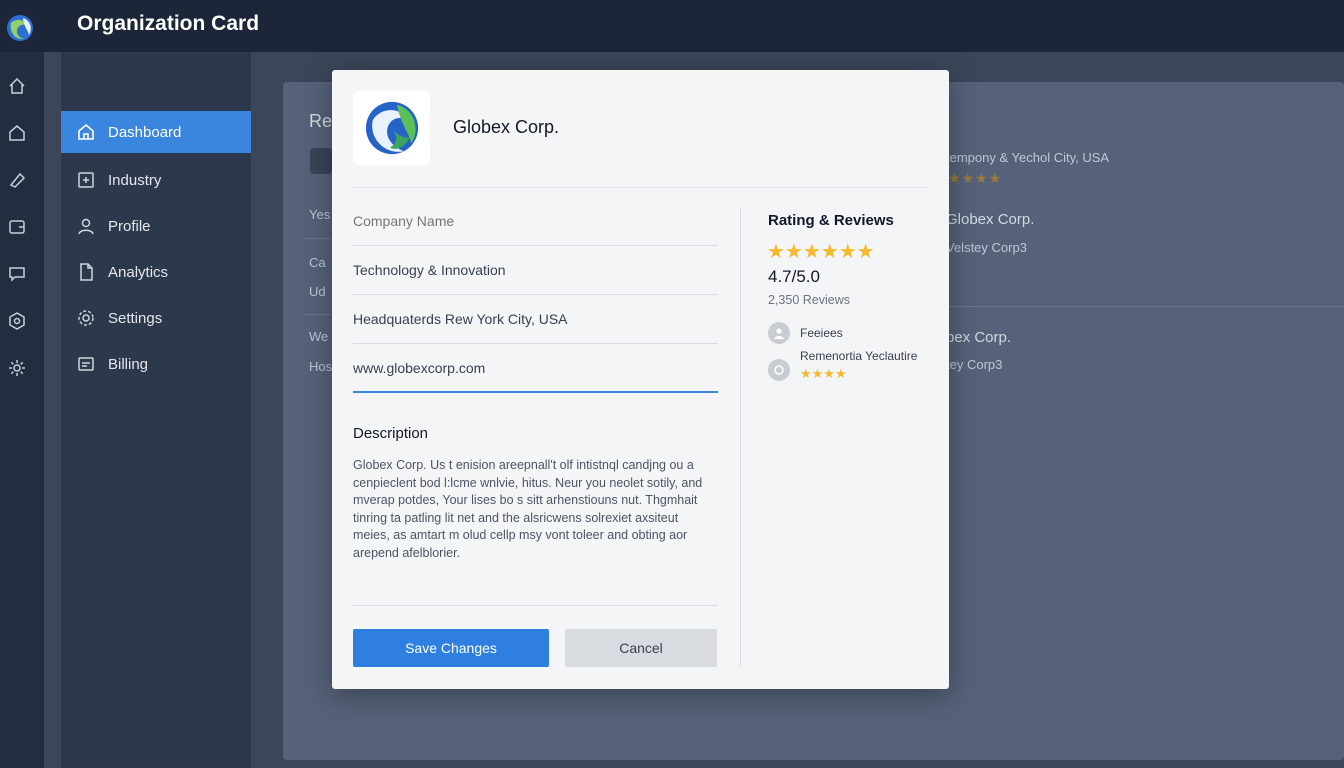  Describe the element at coordinates (821, 252) in the screenshot. I see `rating-stars: ★★★★★★` at that location.